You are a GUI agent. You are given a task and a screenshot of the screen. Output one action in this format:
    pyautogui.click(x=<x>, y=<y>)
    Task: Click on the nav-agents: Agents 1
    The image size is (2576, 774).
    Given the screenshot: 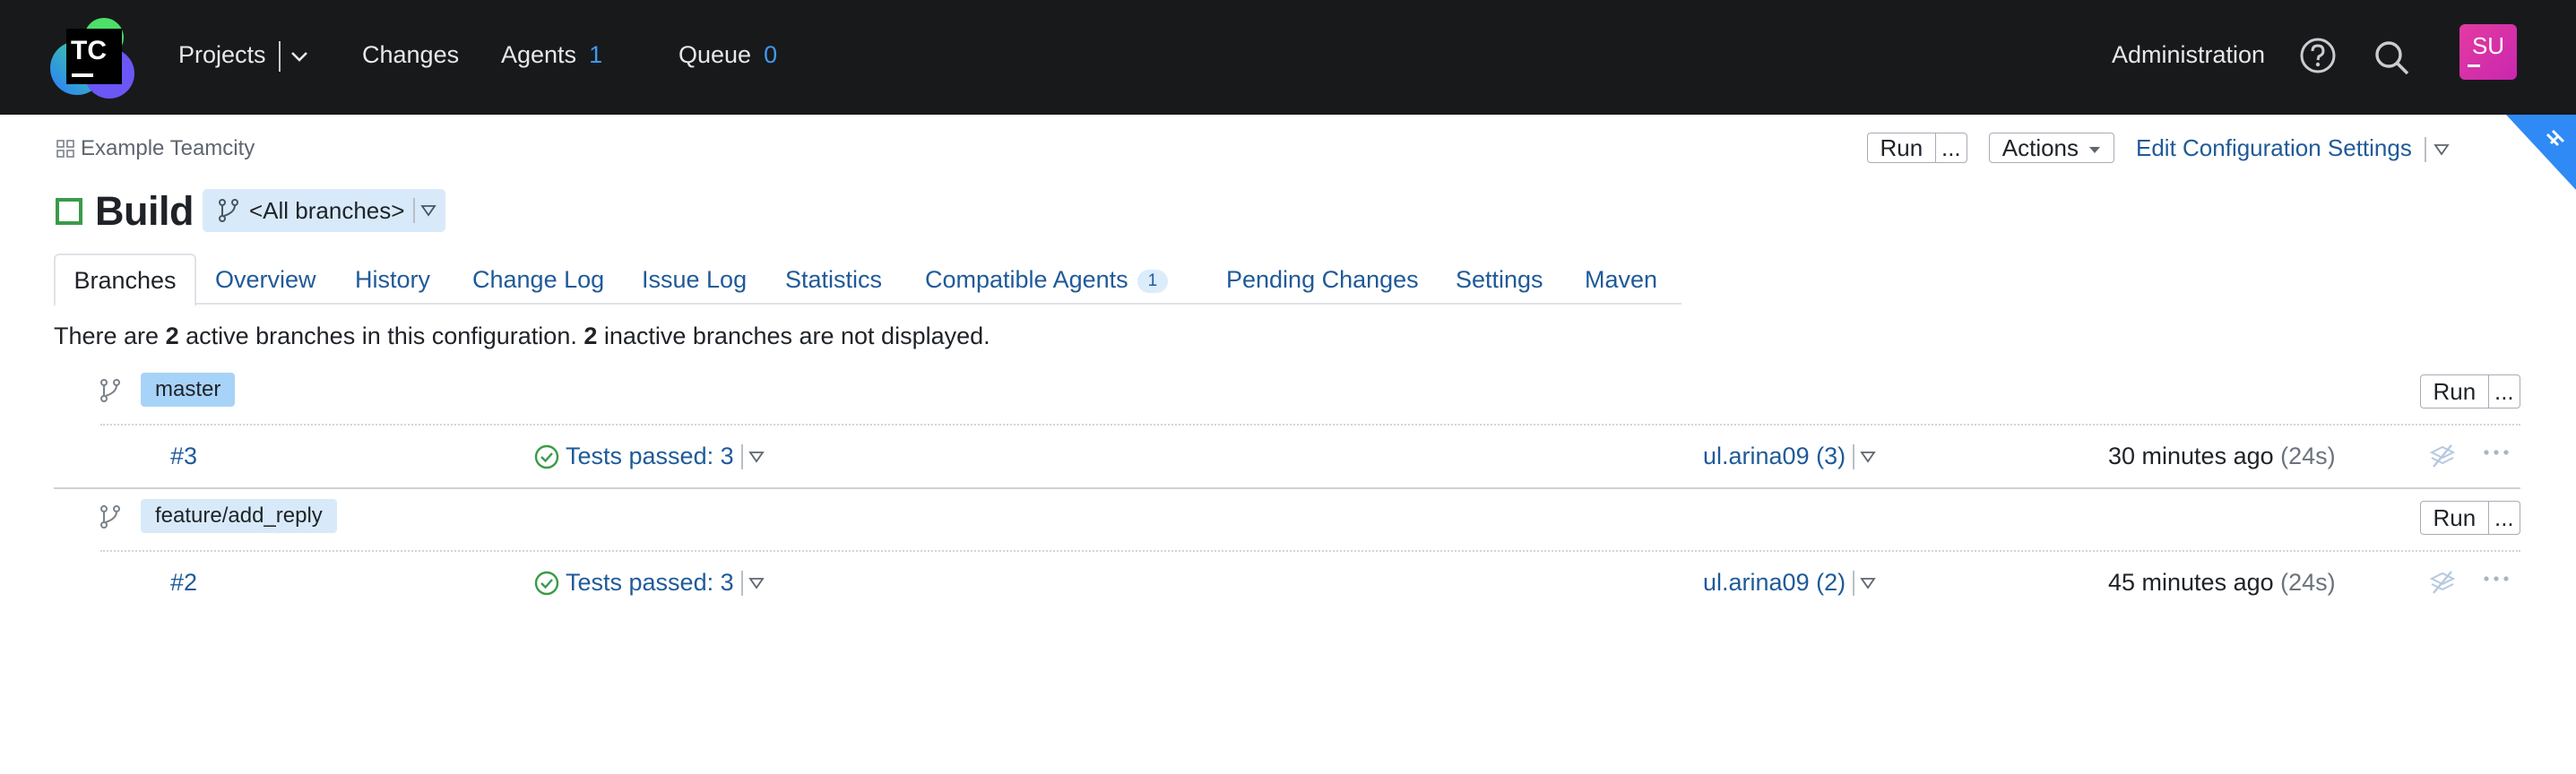 What is the action you would take?
    pyautogui.click(x=551, y=57)
    